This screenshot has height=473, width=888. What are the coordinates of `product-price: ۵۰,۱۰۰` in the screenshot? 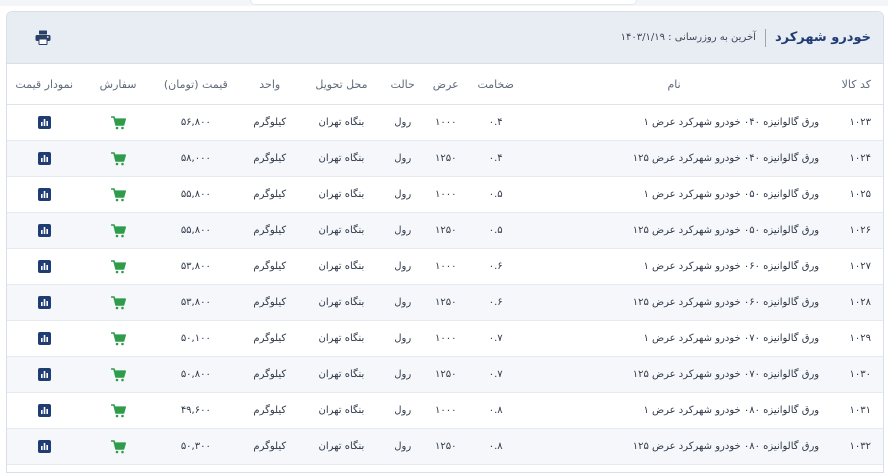 It's located at (195, 338).